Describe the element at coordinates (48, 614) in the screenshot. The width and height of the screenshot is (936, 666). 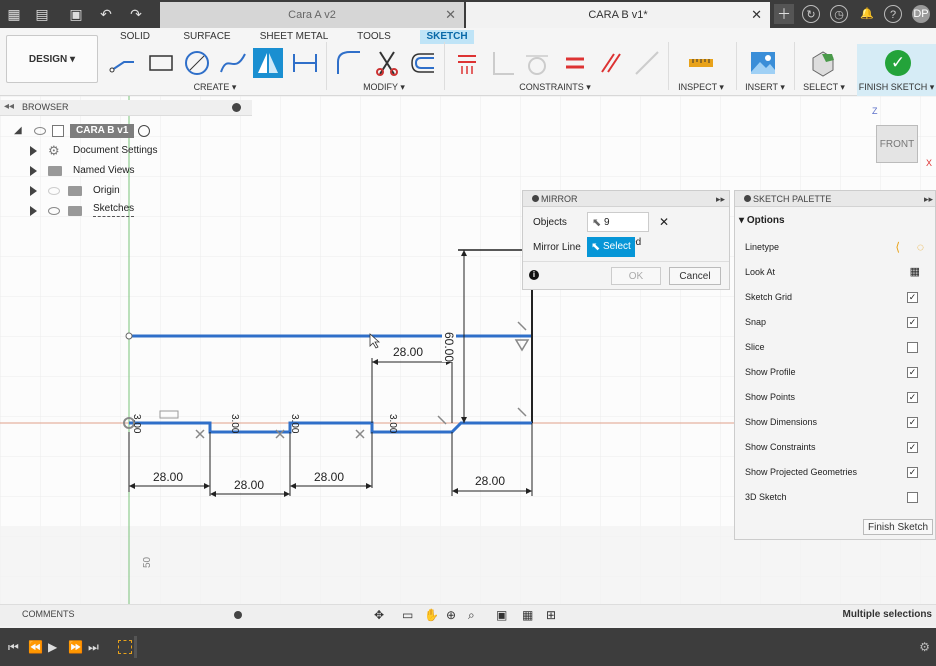
I see `comments-panel-title: COMMENTS` at that location.